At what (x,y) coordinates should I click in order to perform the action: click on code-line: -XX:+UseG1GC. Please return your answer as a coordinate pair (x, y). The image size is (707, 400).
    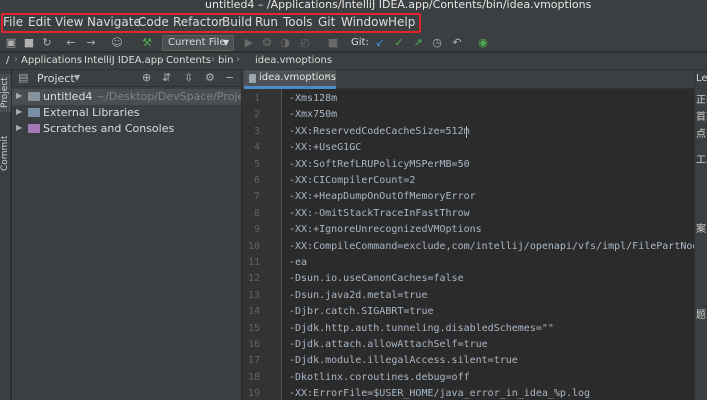
    Looking at the image, I should click on (325, 147).